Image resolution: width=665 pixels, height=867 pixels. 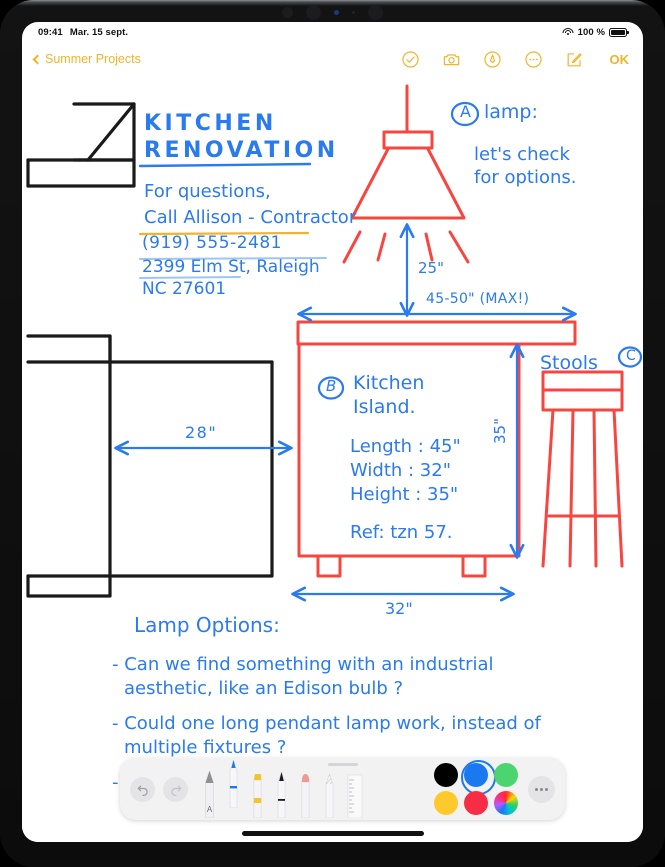 I want to click on marker-tool, so click(x=281, y=794).